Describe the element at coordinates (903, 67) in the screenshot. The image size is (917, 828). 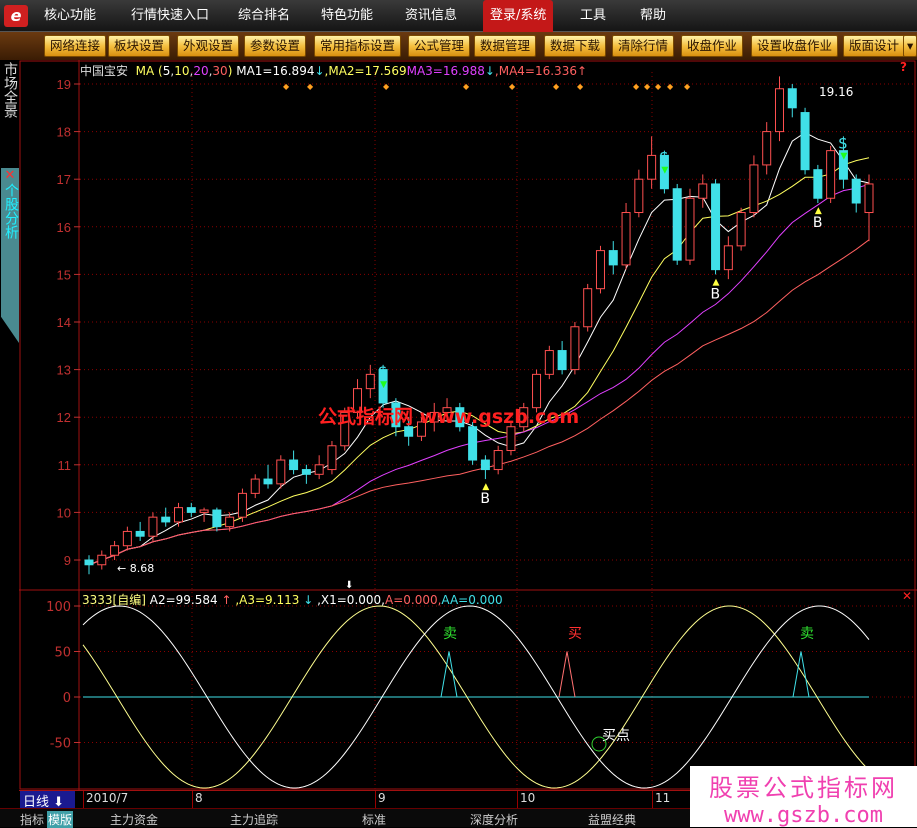
I see `help-icon: ?` at that location.